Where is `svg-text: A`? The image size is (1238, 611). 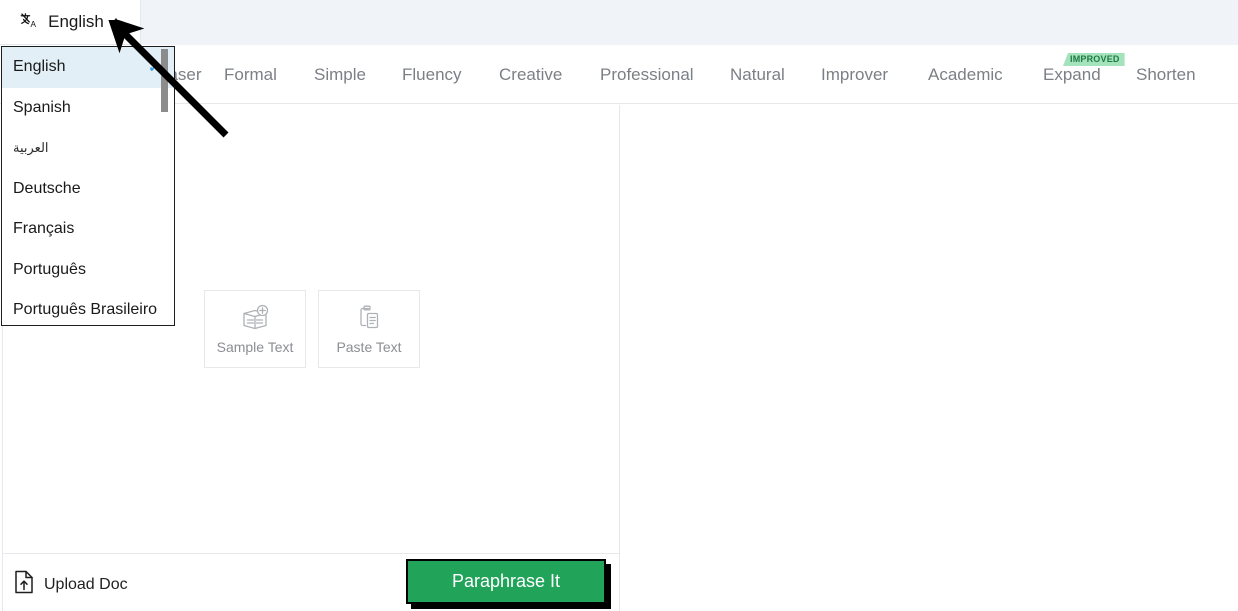 svg-text: A is located at coordinates (34, 24).